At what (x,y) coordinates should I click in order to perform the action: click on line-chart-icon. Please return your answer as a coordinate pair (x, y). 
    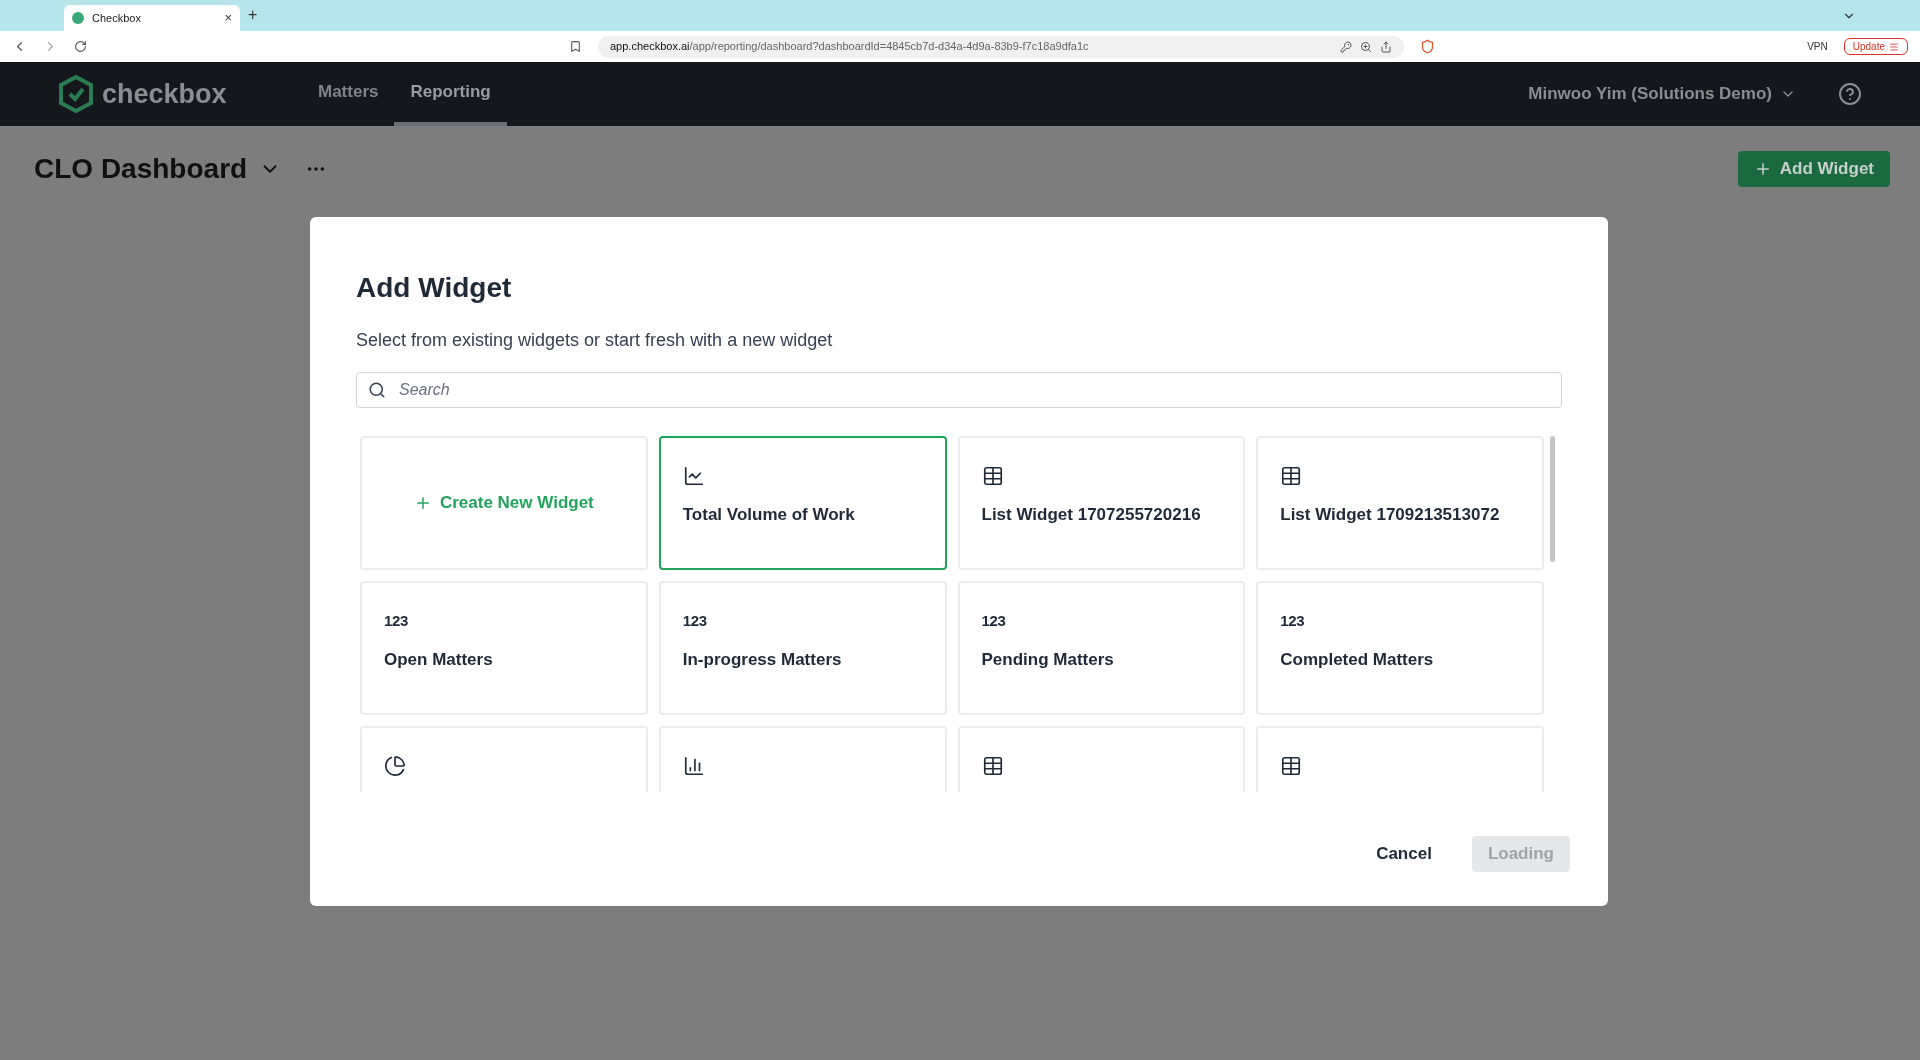
    Looking at the image, I should click on (693, 476).